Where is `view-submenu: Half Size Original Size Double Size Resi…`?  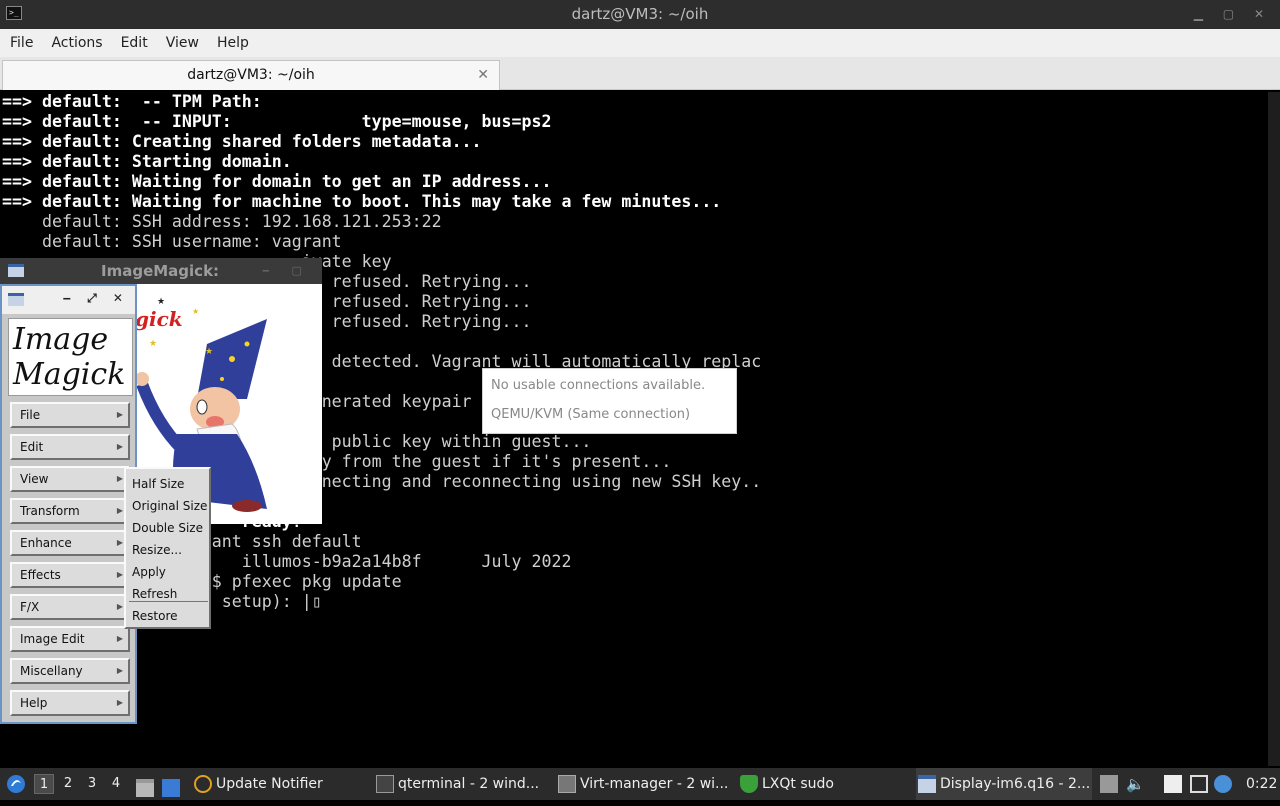 view-submenu: Half Size Original Size Double Size Resi… is located at coordinates (167, 548).